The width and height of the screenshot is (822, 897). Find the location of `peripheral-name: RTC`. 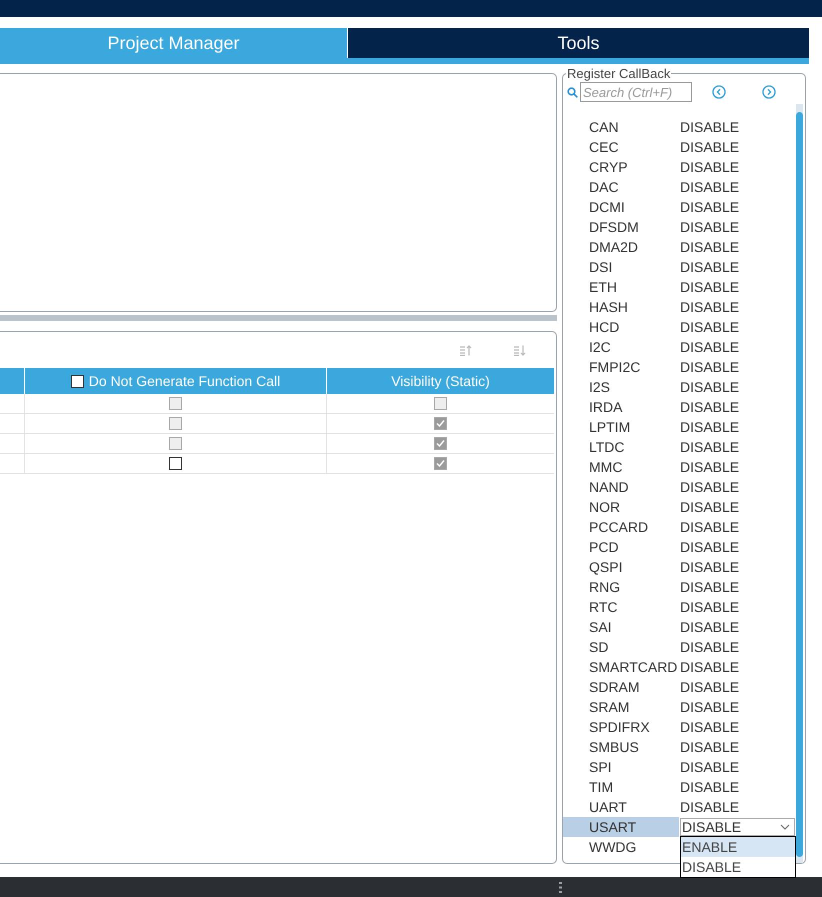

peripheral-name: RTC is located at coordinates (621, 607).